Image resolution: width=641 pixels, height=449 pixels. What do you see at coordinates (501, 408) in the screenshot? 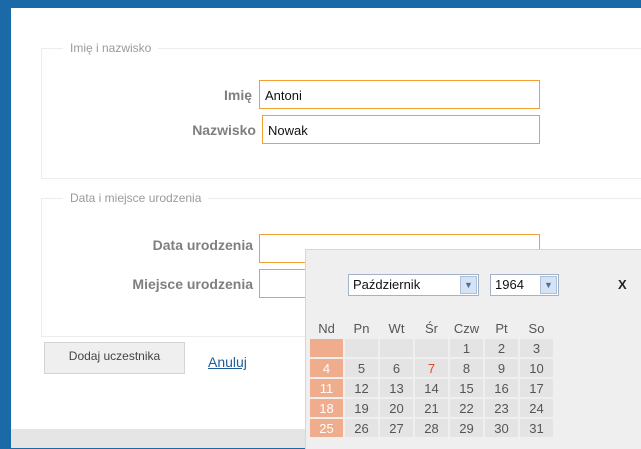
I see `calendar-day: 23` at bounding box center [501, 408].